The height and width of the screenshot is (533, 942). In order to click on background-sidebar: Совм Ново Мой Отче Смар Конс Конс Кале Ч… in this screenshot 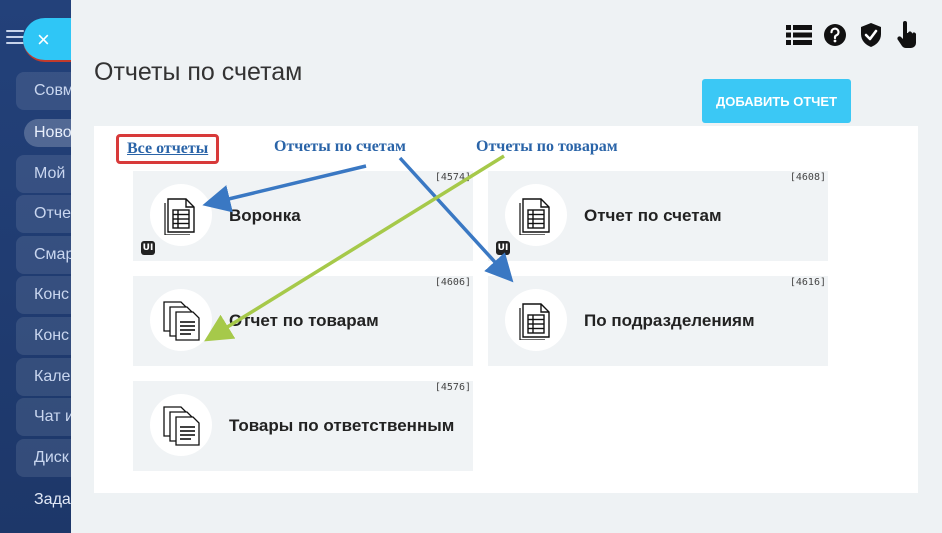, I will do `click(47, 266)`.